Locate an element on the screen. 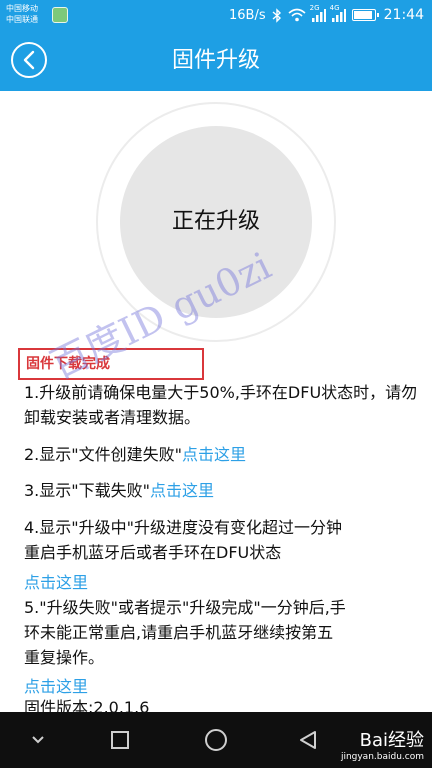  triangle-back-icon is located at coordinates (308, 740).